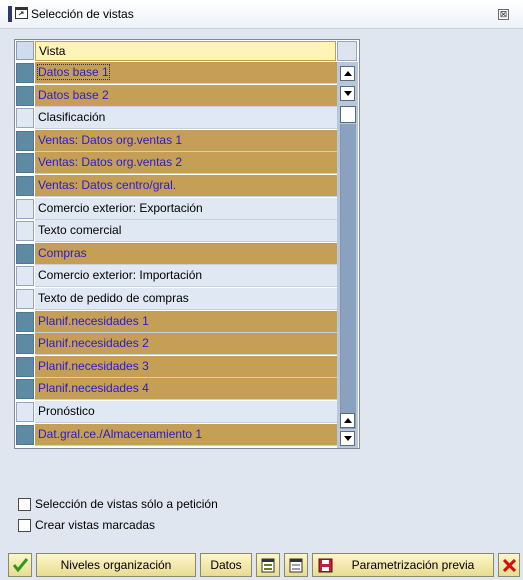  I want to click on row-label-text: Planif.necesidades 2, so click(93, 343).